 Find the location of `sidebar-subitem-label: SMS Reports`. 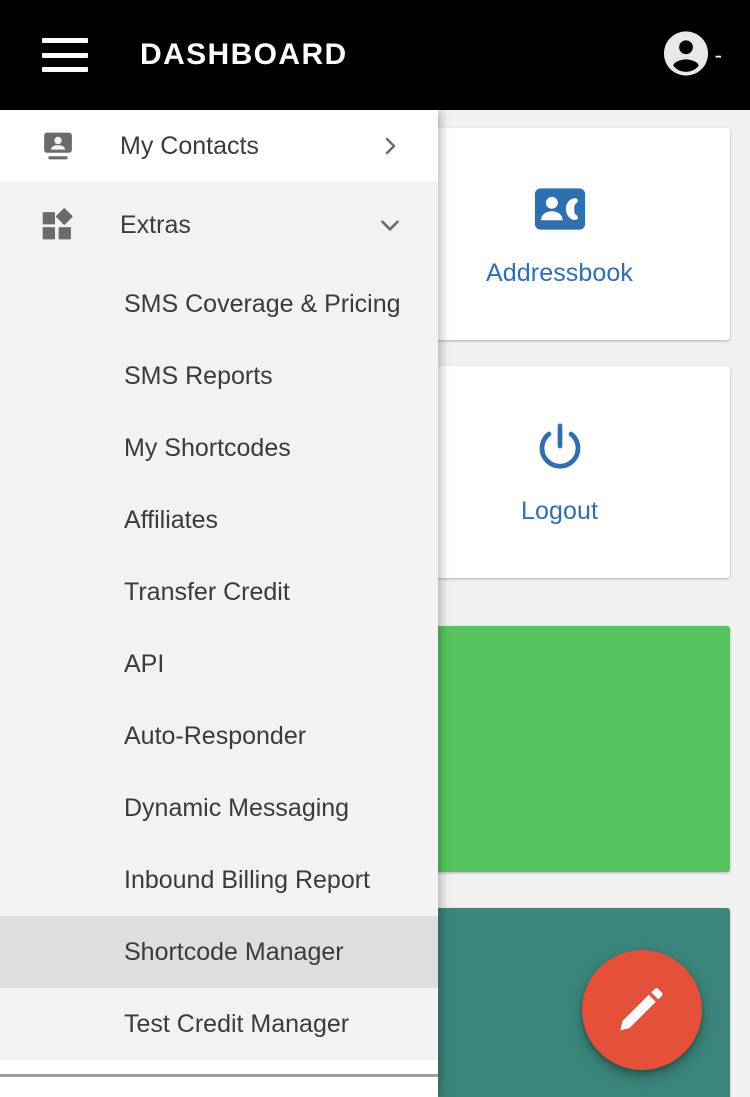

sidebar-subitem-label: SMS Reports is located at coordinates (198, 375).